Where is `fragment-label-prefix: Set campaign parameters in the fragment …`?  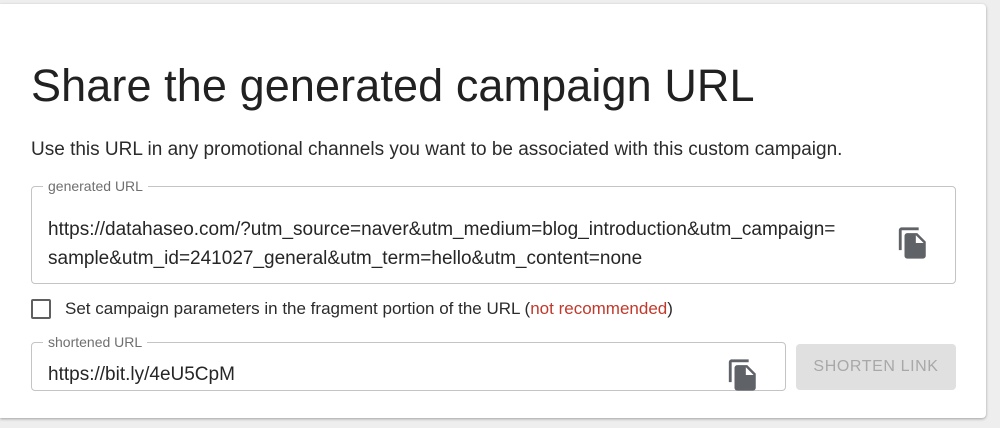
fragment-label-prefix: Set campaign parameters in the fragment … is located at coordinates (298, 308).